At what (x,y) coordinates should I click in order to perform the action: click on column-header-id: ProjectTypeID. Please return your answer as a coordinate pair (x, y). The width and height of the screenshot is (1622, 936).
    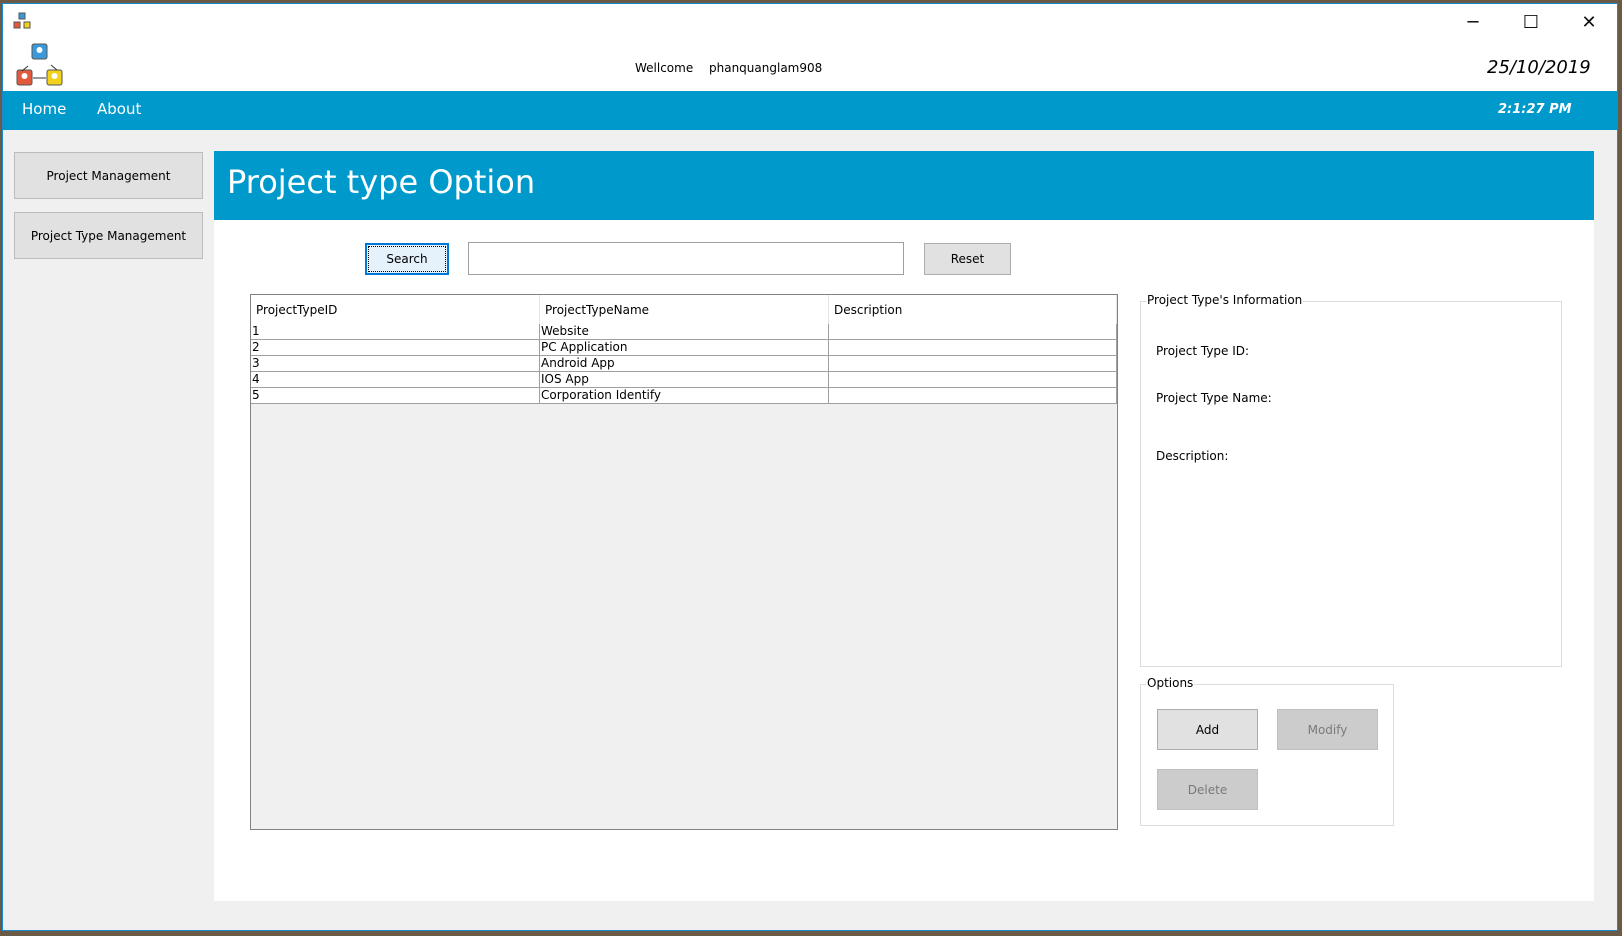
    Looking at the image, I should click on (395, 309).